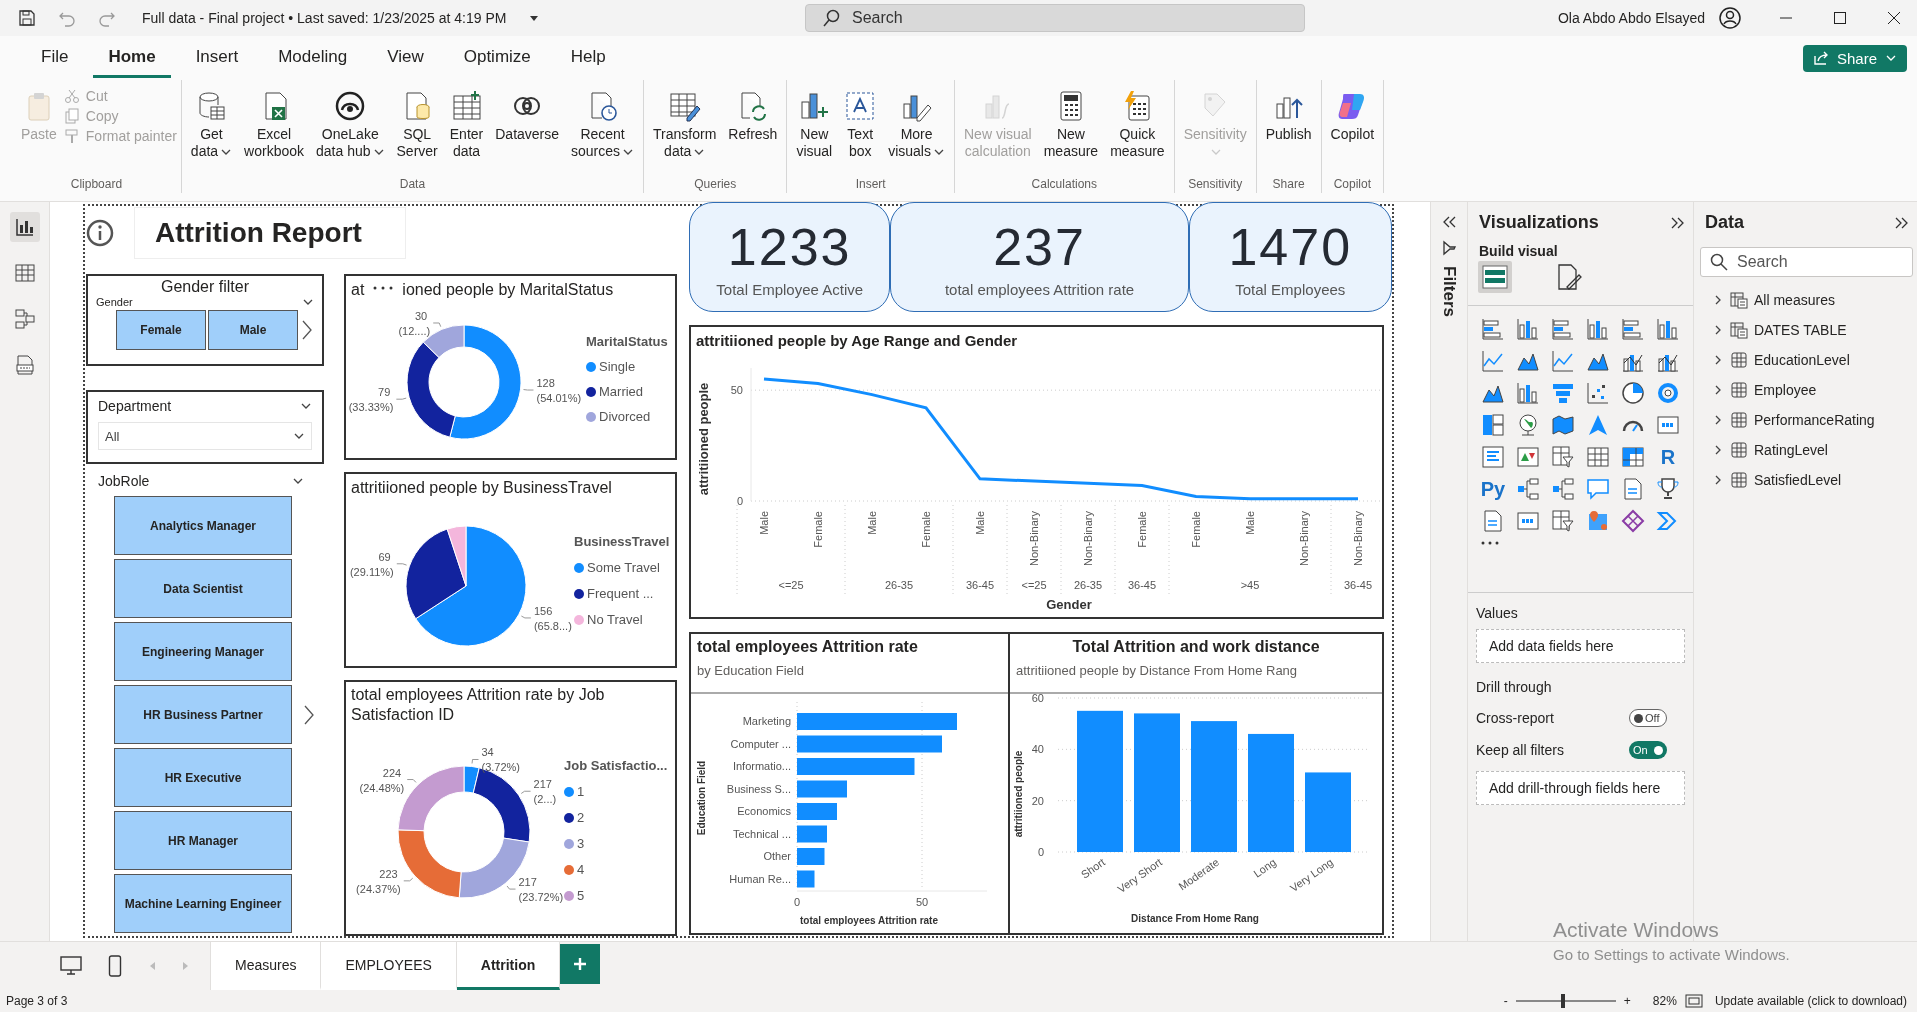 The width and height of the screenshot is (1917, 1012). What do you see at coordinates (685, 131) in the screenshot?
I see `ribbon-button: Transform data` at bounding box center [685, 131].